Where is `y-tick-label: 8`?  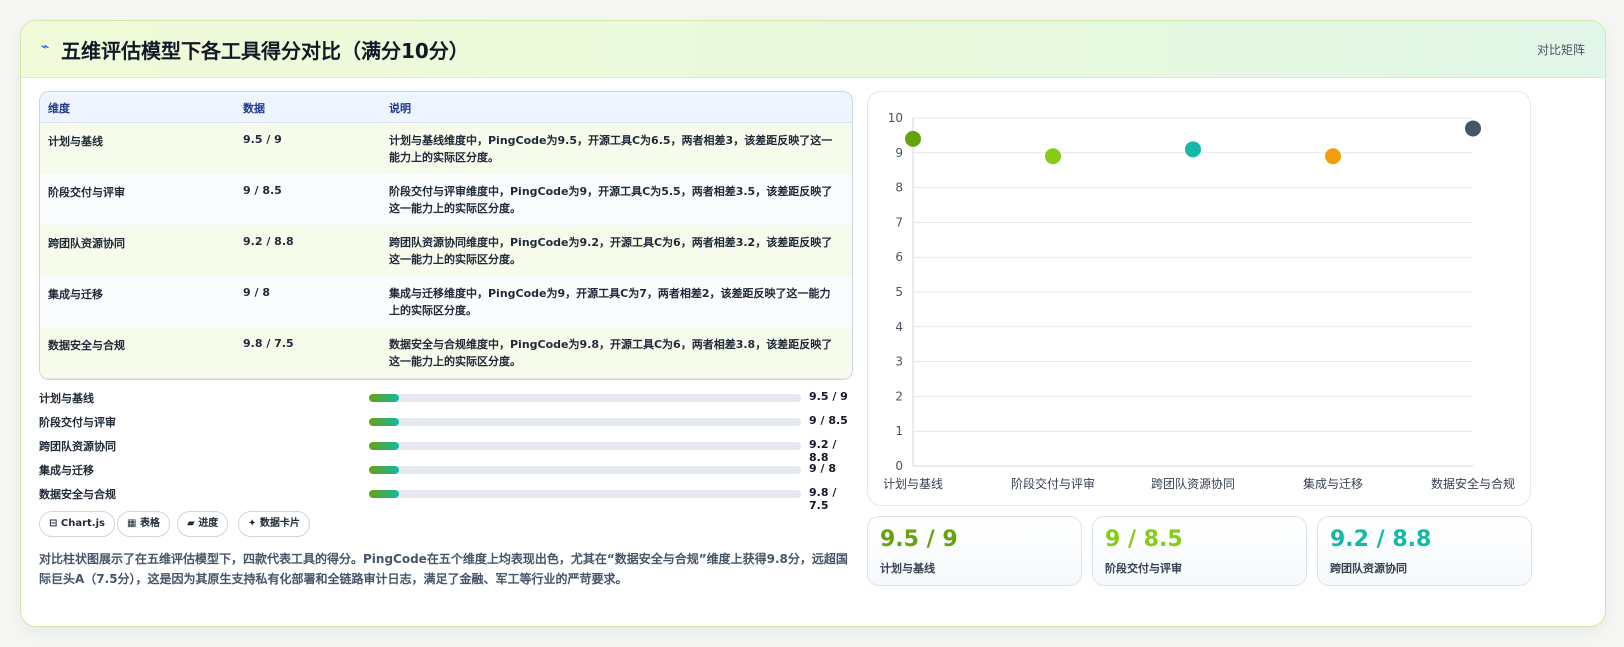
y-tick-label: 8 is located at coordinates (899, 188).